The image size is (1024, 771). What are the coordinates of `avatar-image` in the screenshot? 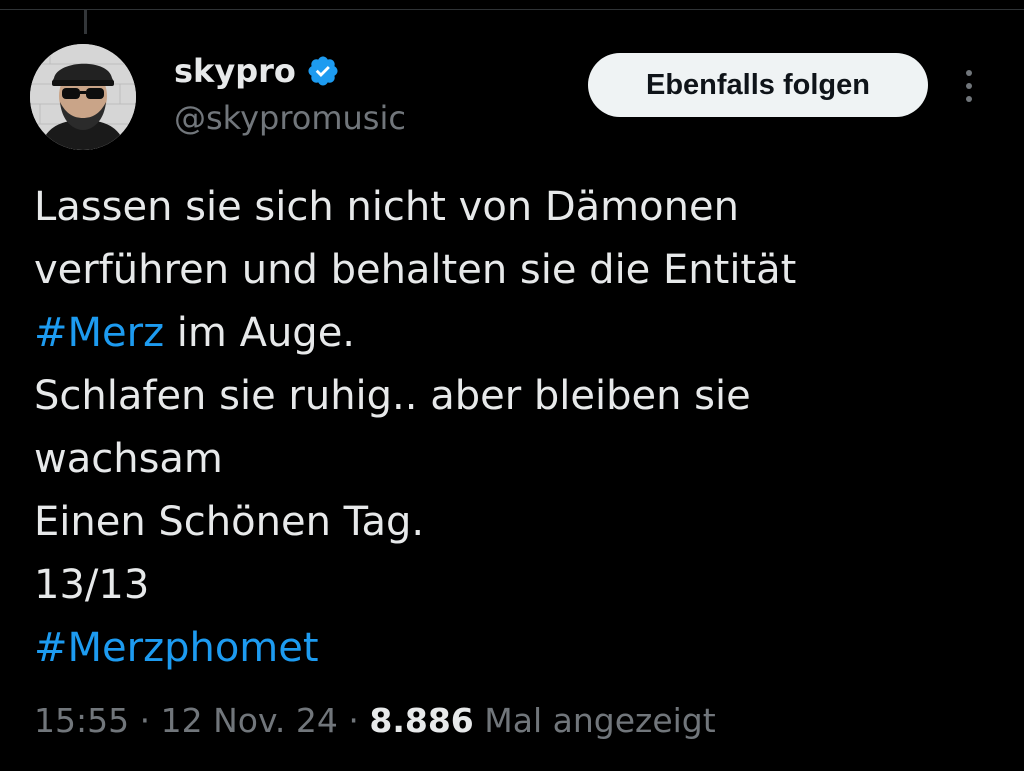 It's located at (83, 97).